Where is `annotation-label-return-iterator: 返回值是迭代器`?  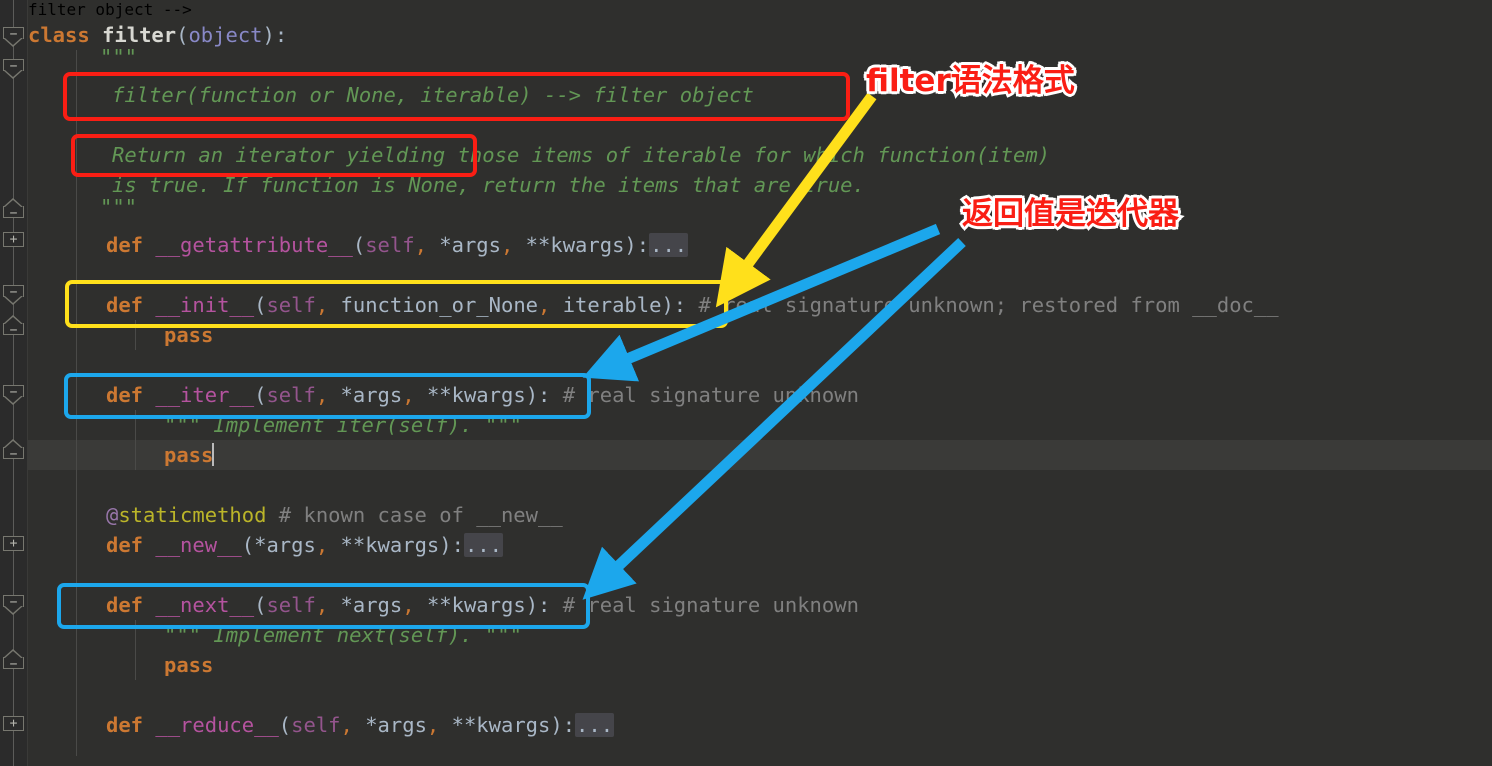
annotation-label-return-iterator: 返回值是迭代器 is located at coordinates (1071, 214).